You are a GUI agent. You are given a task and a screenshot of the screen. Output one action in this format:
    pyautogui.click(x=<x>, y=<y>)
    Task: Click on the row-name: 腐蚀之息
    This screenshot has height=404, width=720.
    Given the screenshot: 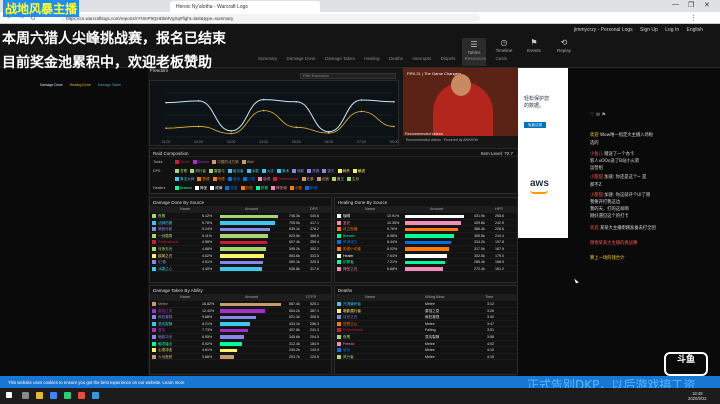 What is the action you would take?
    pyautogui.click(x=165, y=311)
    